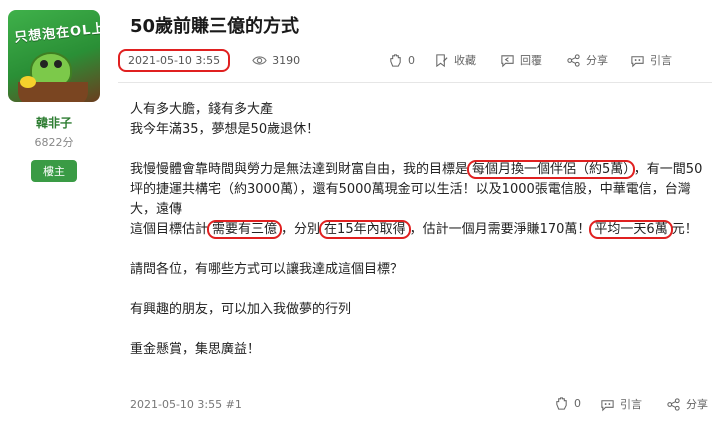 Image resolution: width=720 pixels, height=433 pixels. What do you see at coordinates (401, 60) in the screenshot?
I see `like-button: 0` at bounding box center [401, 60].